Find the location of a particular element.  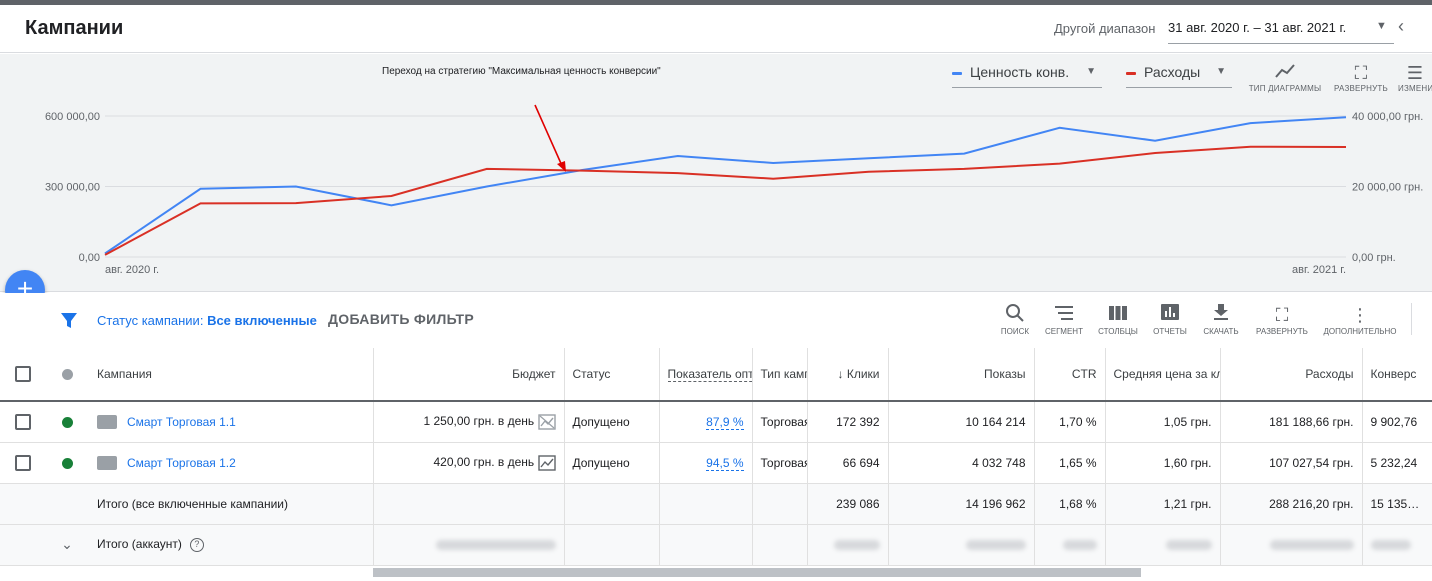

conversions-cell: 9 902,76 is located at coordinates (1397, 422).